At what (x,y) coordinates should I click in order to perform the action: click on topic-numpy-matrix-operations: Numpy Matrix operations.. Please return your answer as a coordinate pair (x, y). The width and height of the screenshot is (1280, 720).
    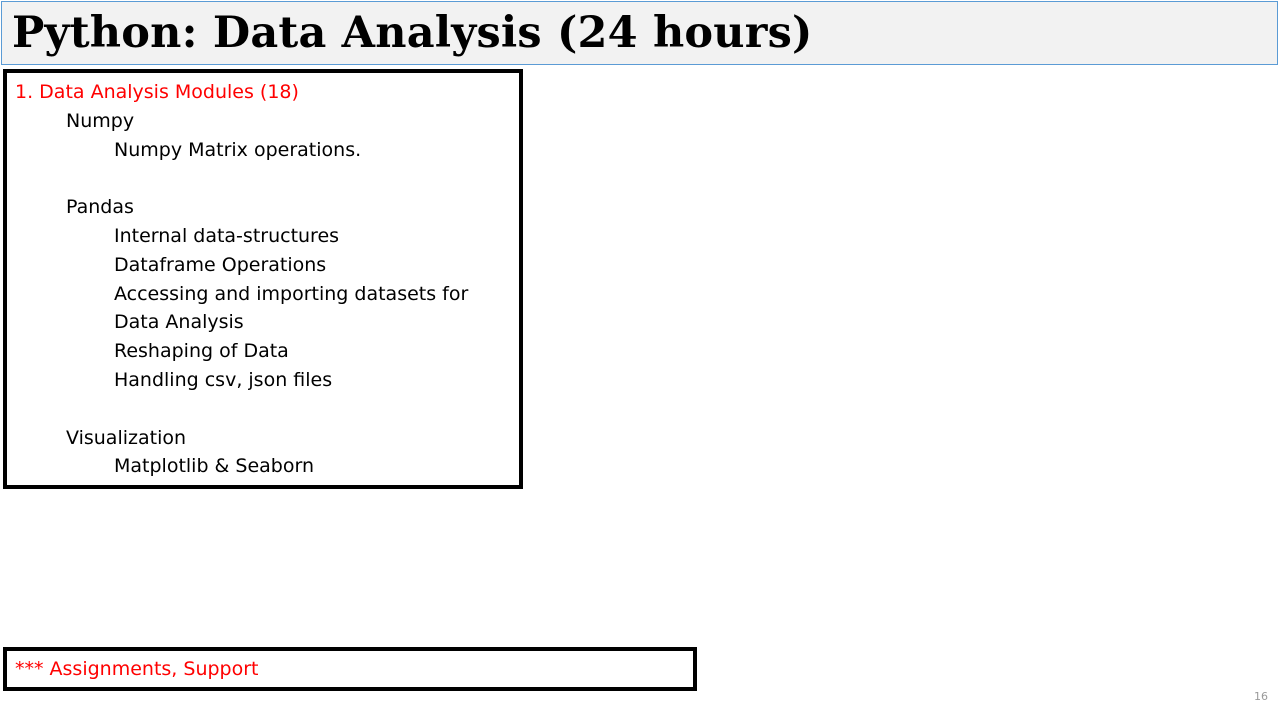
    Looking at the image, I should click on (238, 149).